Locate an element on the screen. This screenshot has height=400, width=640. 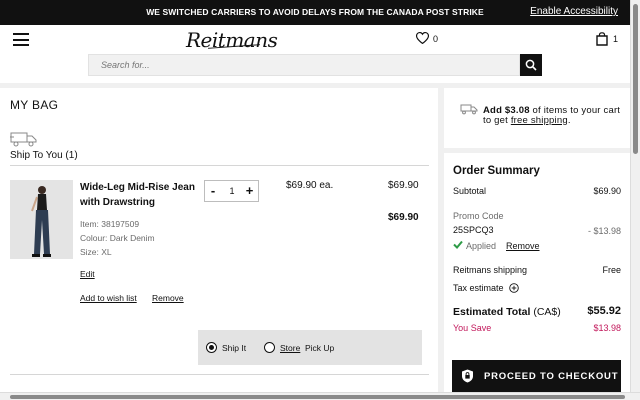
quantity-stepper: - 1 + is located at coordinates (231, 191).